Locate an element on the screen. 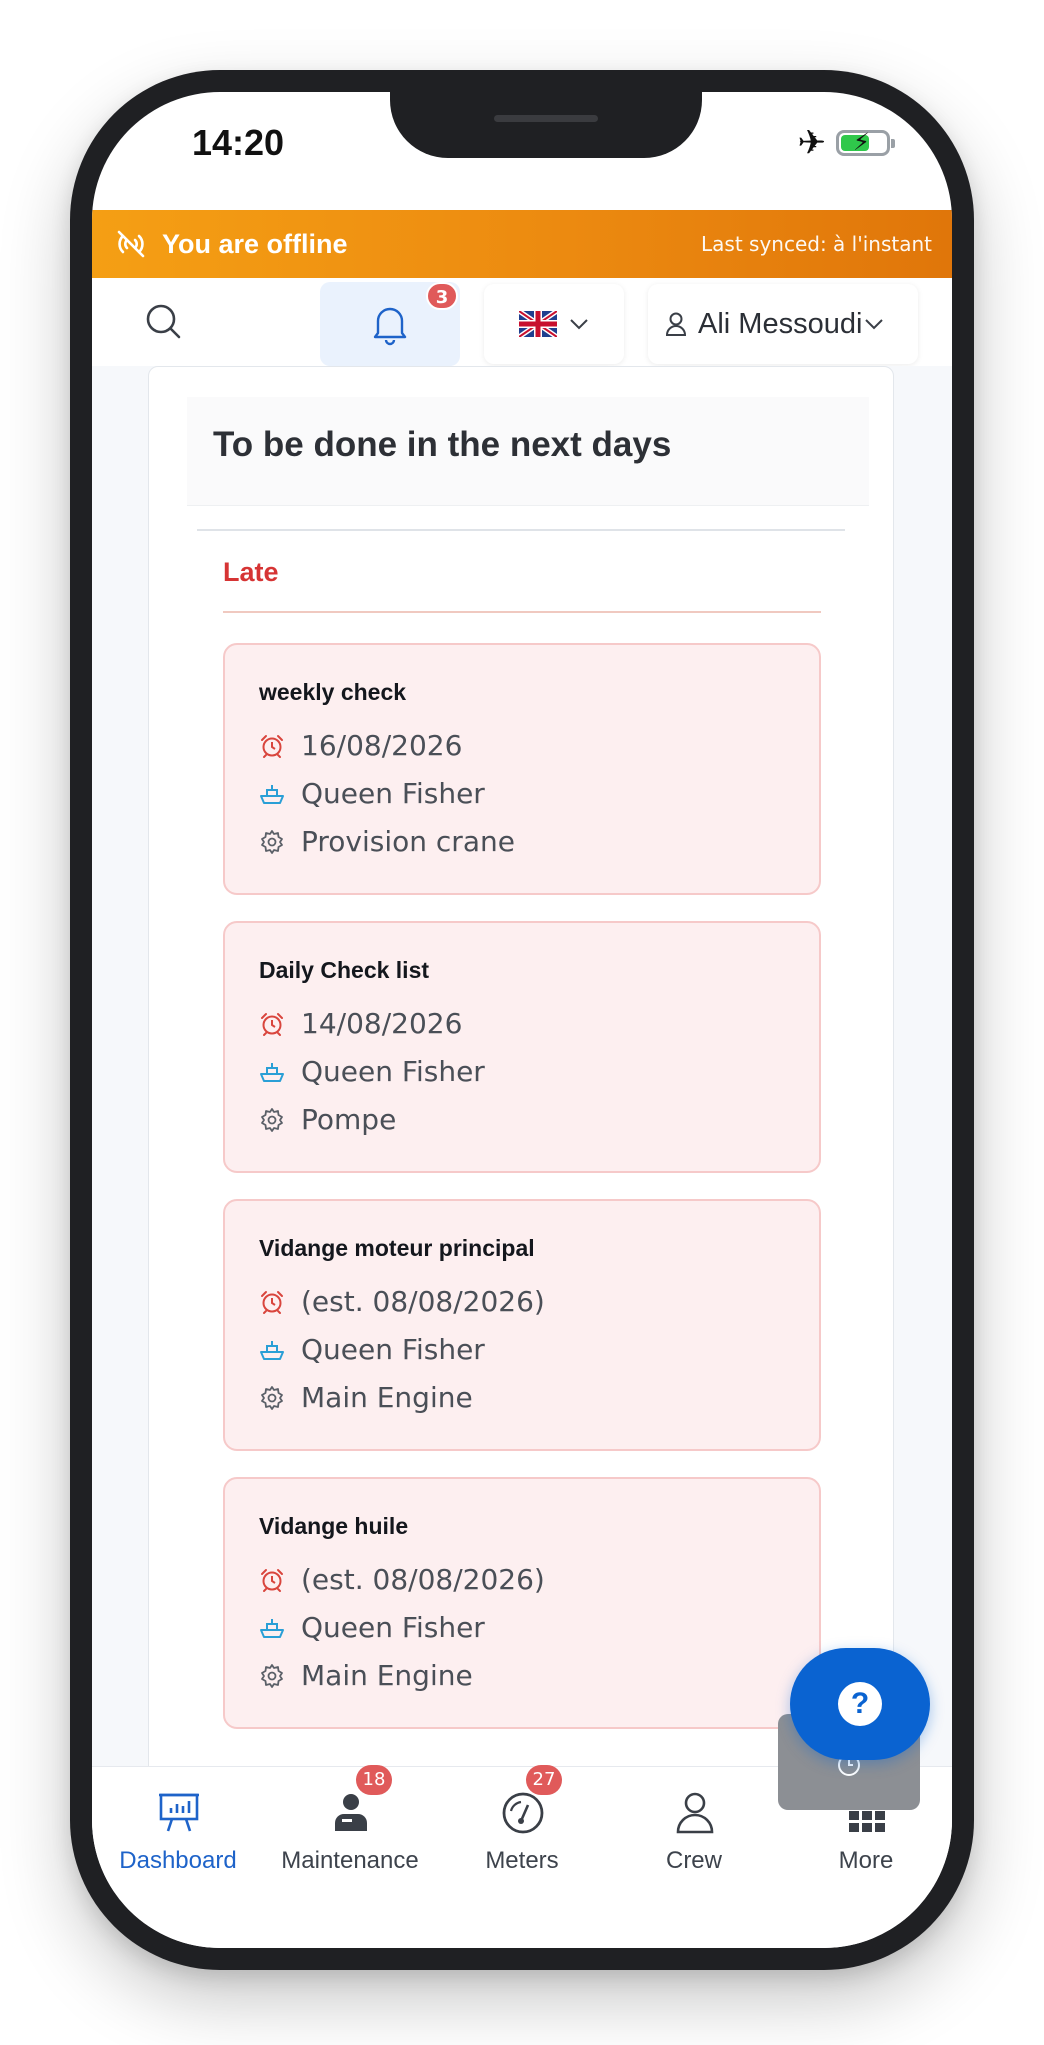  offline-message: You are offline is located at coordinates (255, 243).